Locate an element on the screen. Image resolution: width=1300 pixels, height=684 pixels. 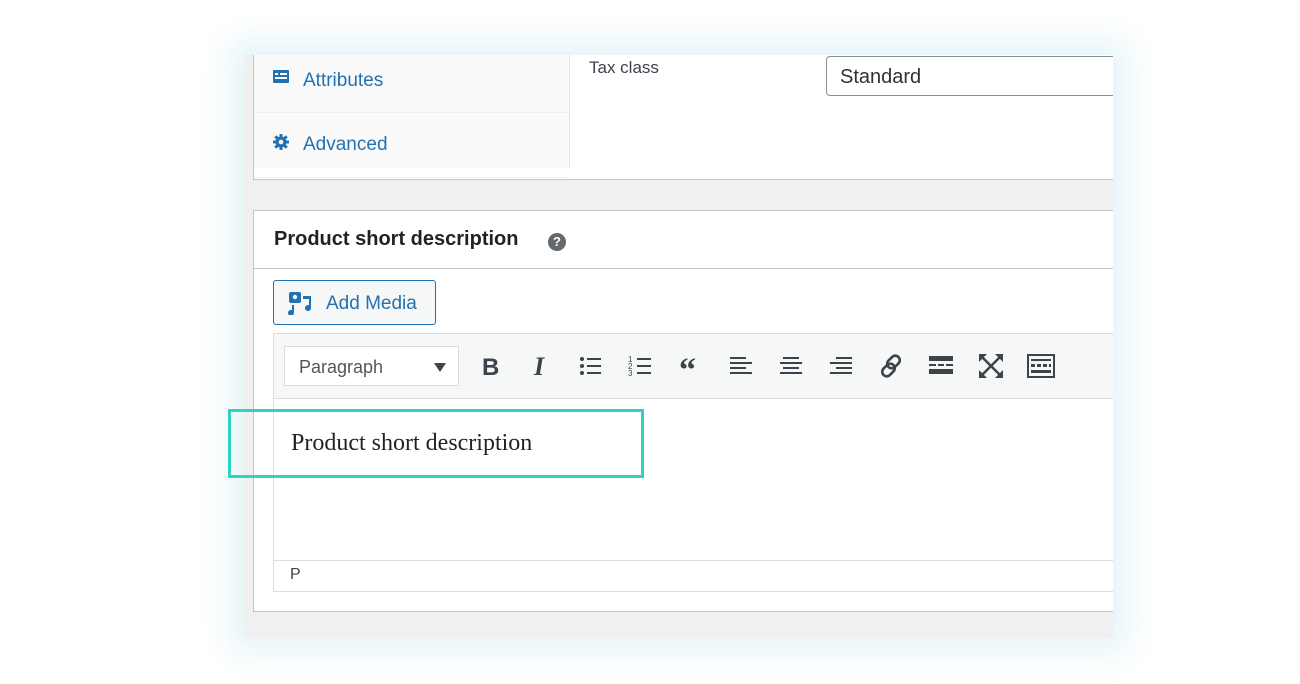
tax-class-label: Tax class is located at coordinates (624, 67).